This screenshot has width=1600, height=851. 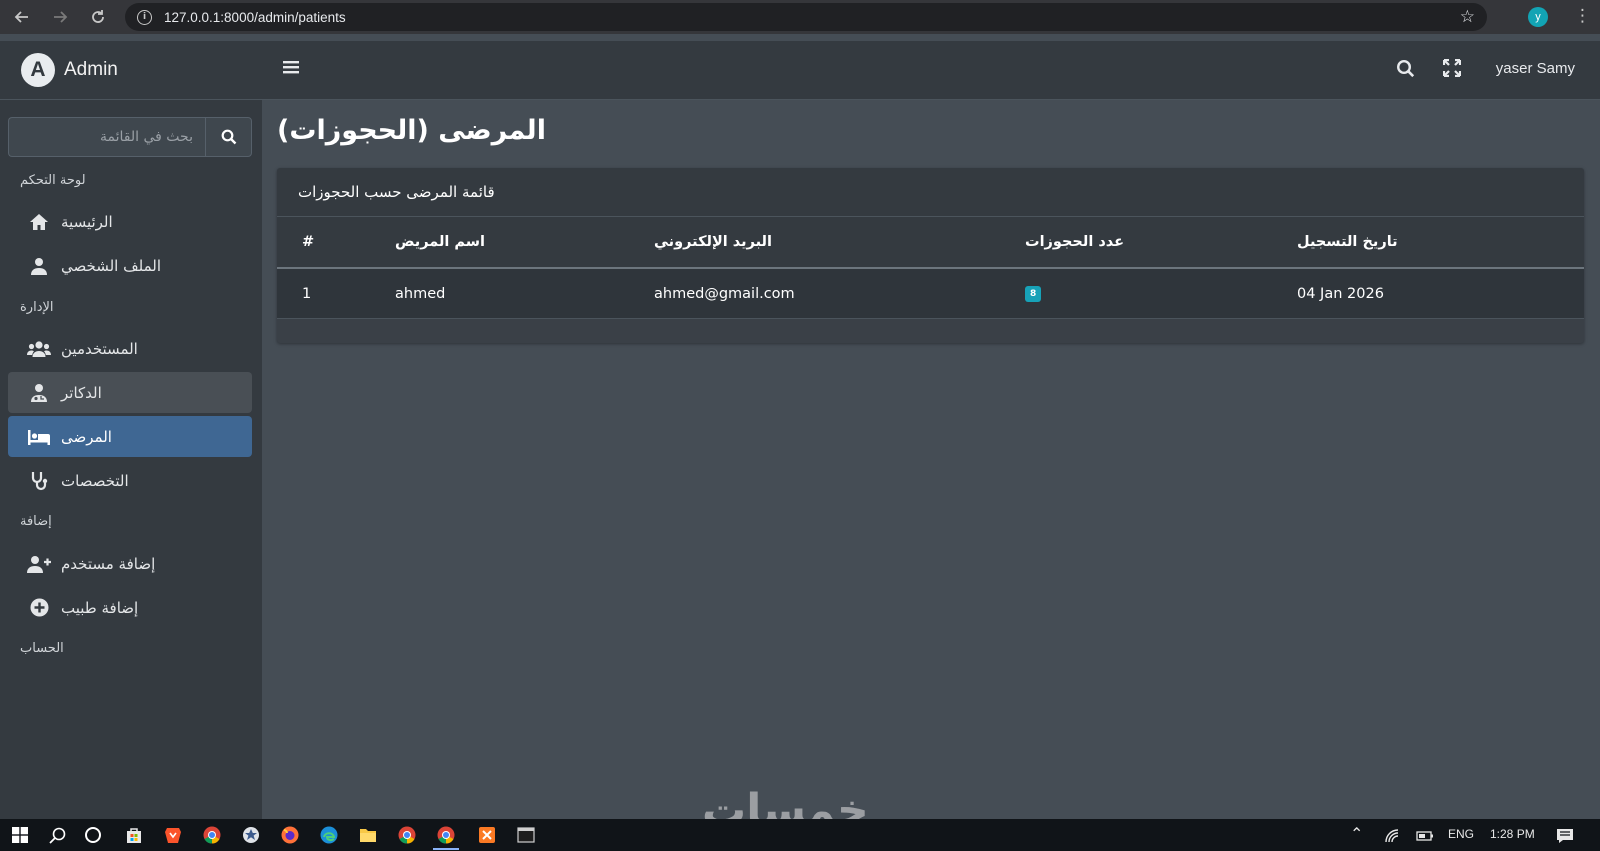 I want to click on users-icon, so click(x=39, y=349).